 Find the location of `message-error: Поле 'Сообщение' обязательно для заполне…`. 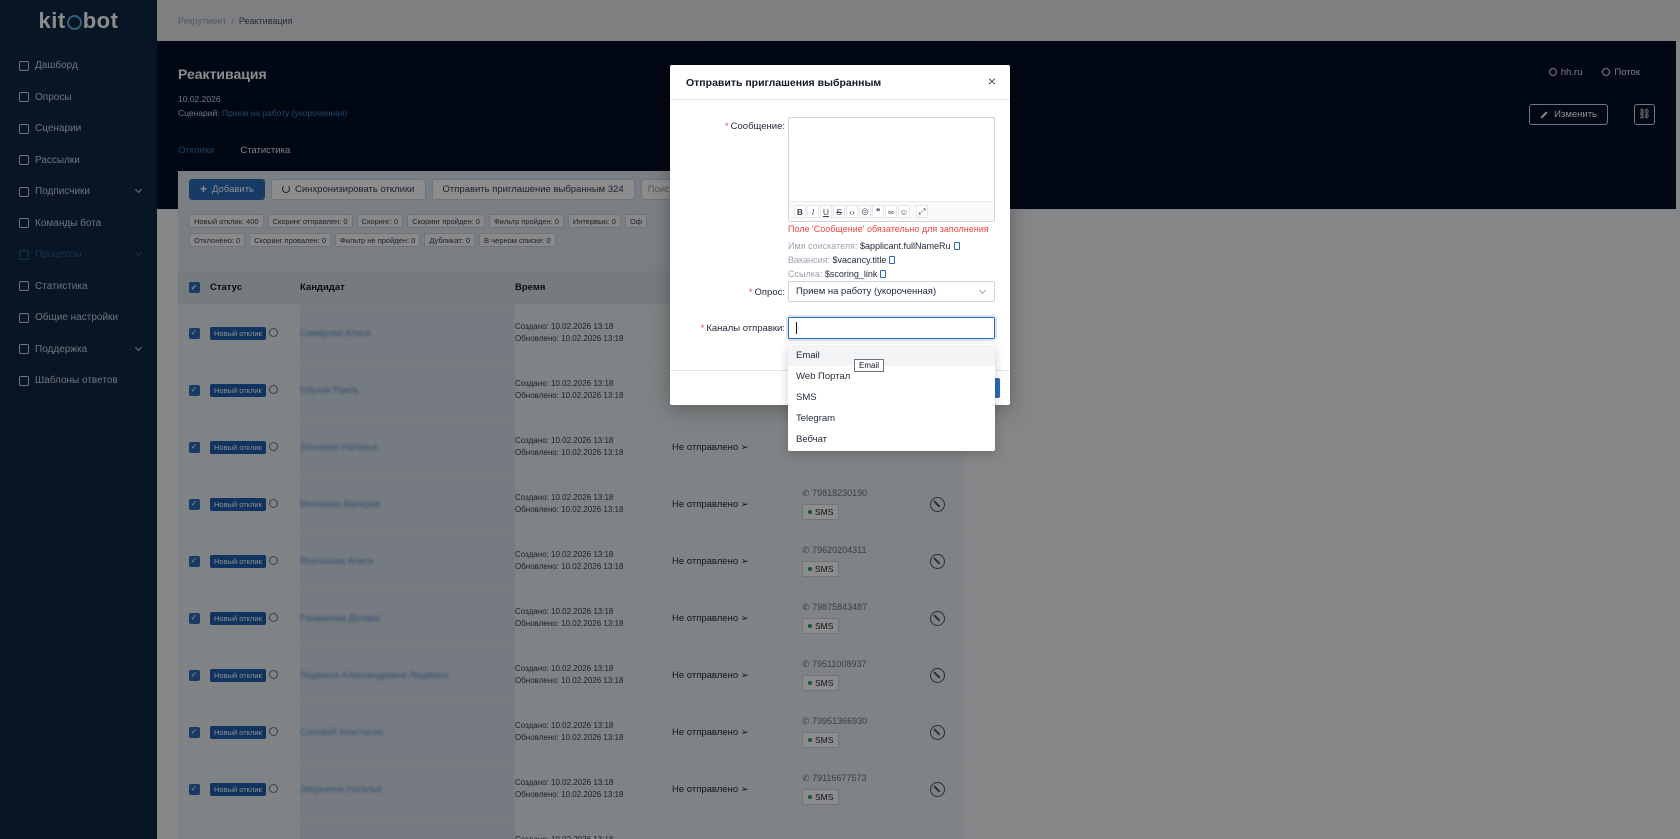

message-error: Поле 'Сообщение' обязательно для заполне… is located at coordinates (888, 229).